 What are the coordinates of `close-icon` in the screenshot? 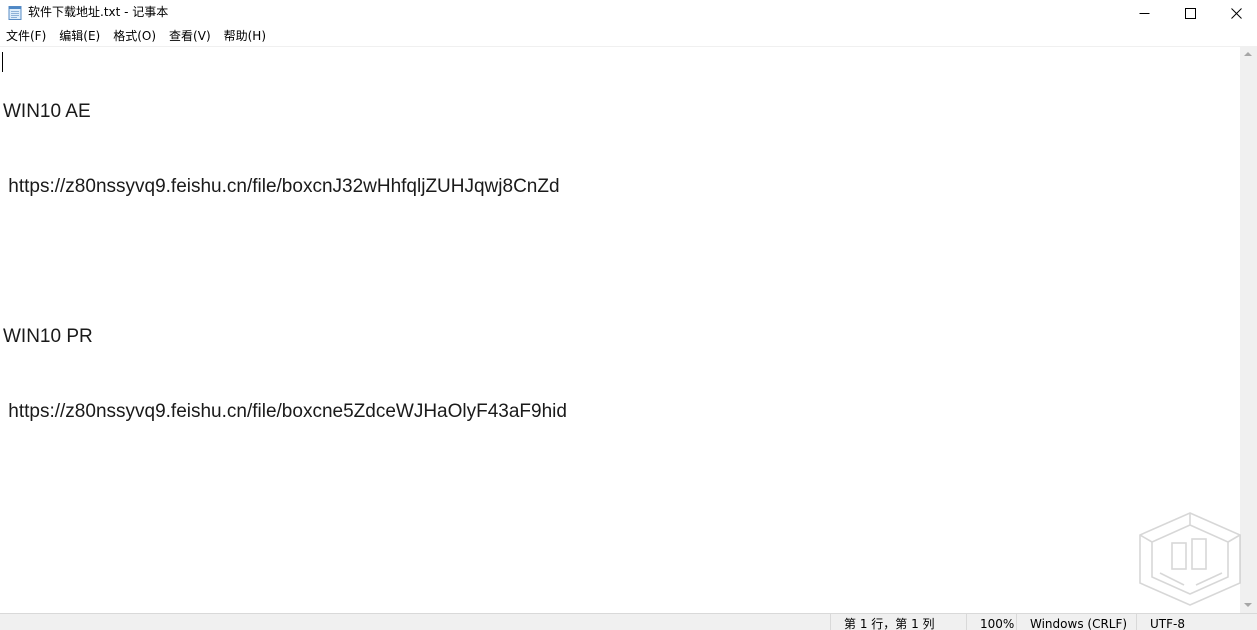 It's located at (1236, 13).